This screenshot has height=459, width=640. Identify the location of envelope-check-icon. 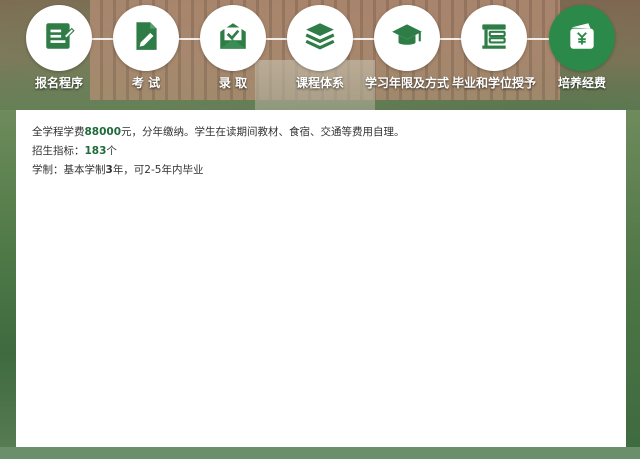
(233, 38).